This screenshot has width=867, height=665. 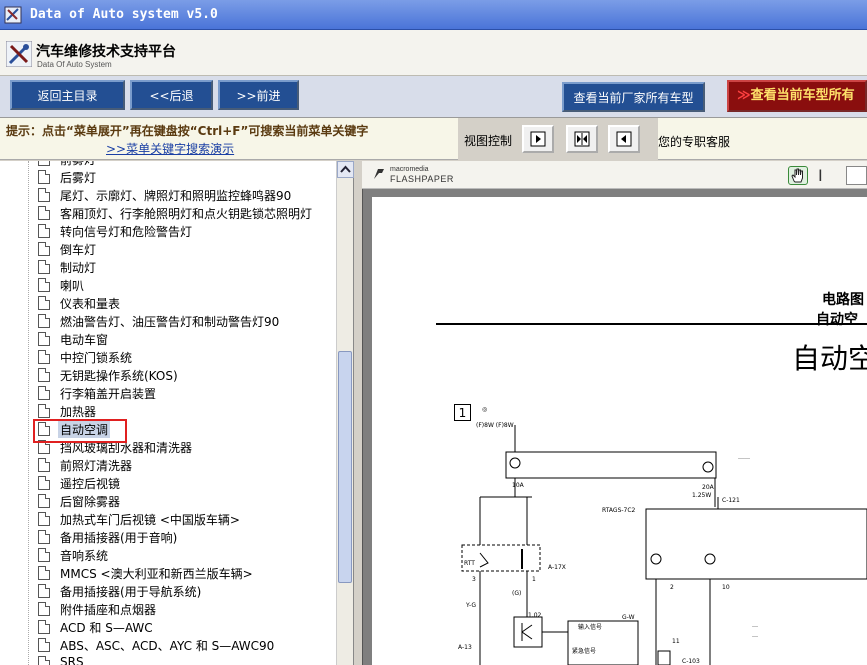 What do you see at coordinates (584, 651) in the screenshot?
I see `svg-text: 紧急信号` at bounding box center [584, 651].